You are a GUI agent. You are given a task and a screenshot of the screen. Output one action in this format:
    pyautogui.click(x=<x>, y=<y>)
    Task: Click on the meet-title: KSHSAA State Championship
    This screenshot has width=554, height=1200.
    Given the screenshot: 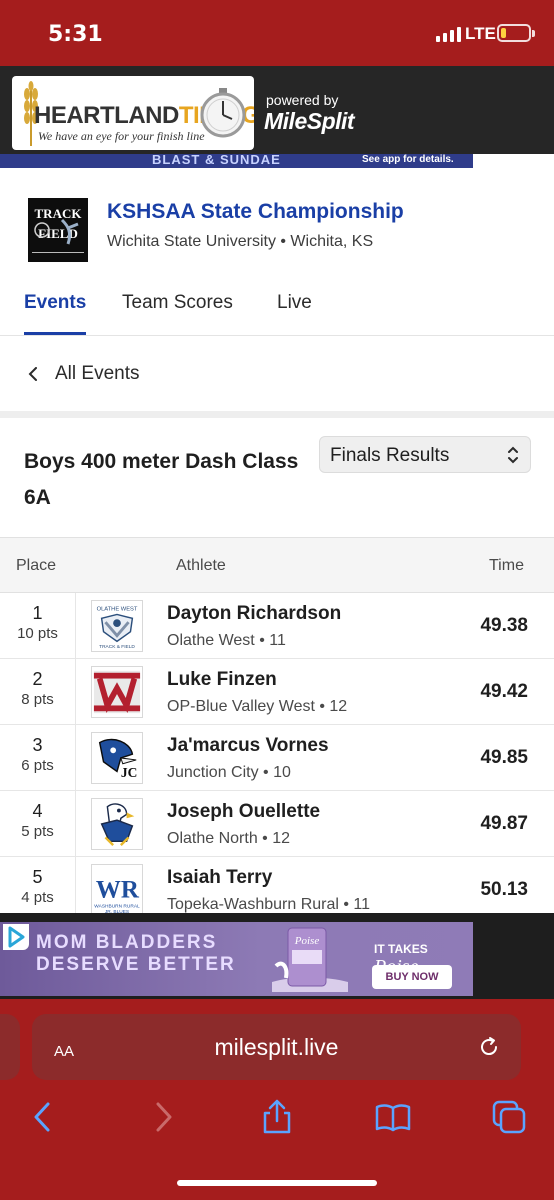 What is the action you would take?
    pyautogui.click(x=255, y=212)
    